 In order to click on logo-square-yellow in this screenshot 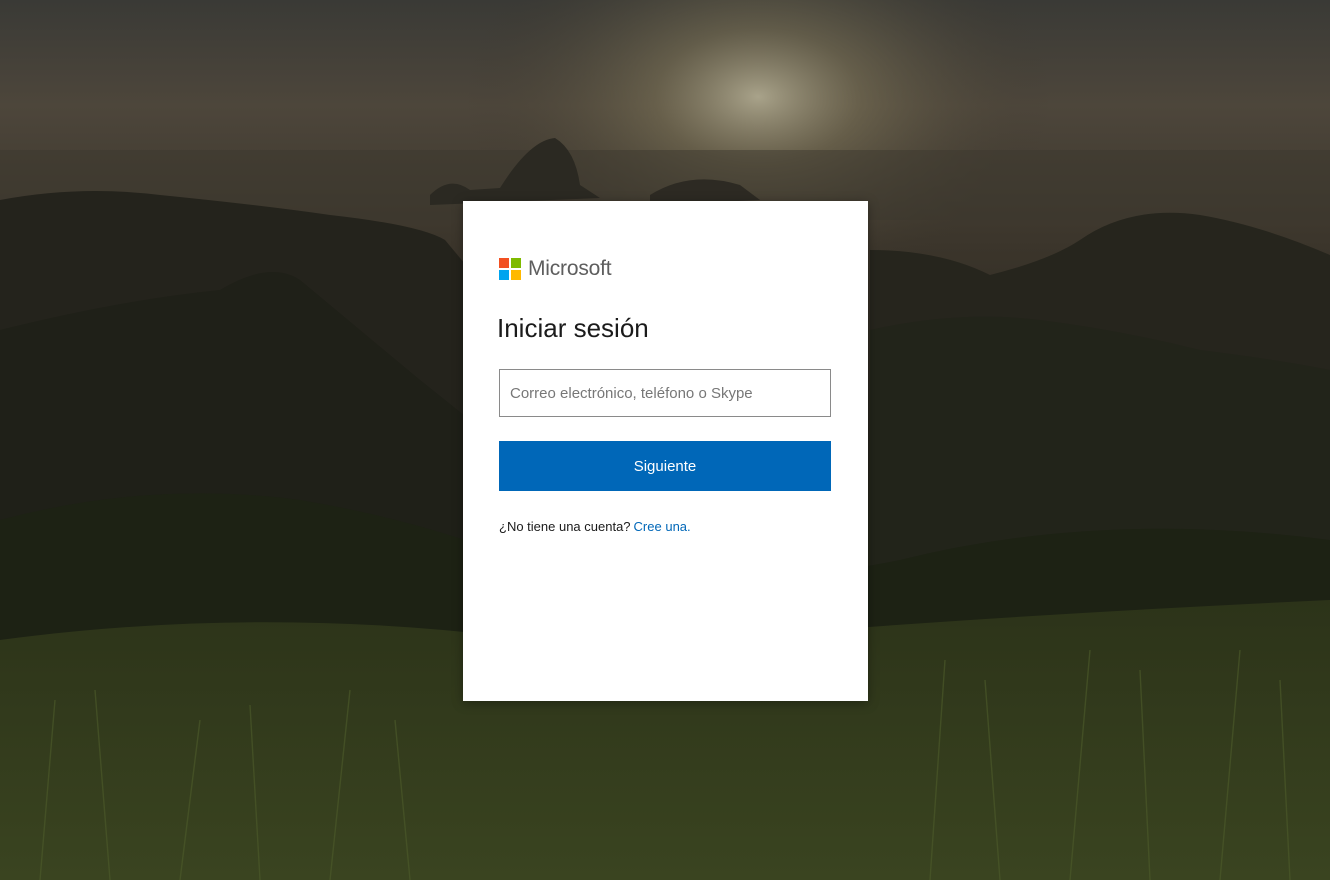, I will do `click(516, 275)`.